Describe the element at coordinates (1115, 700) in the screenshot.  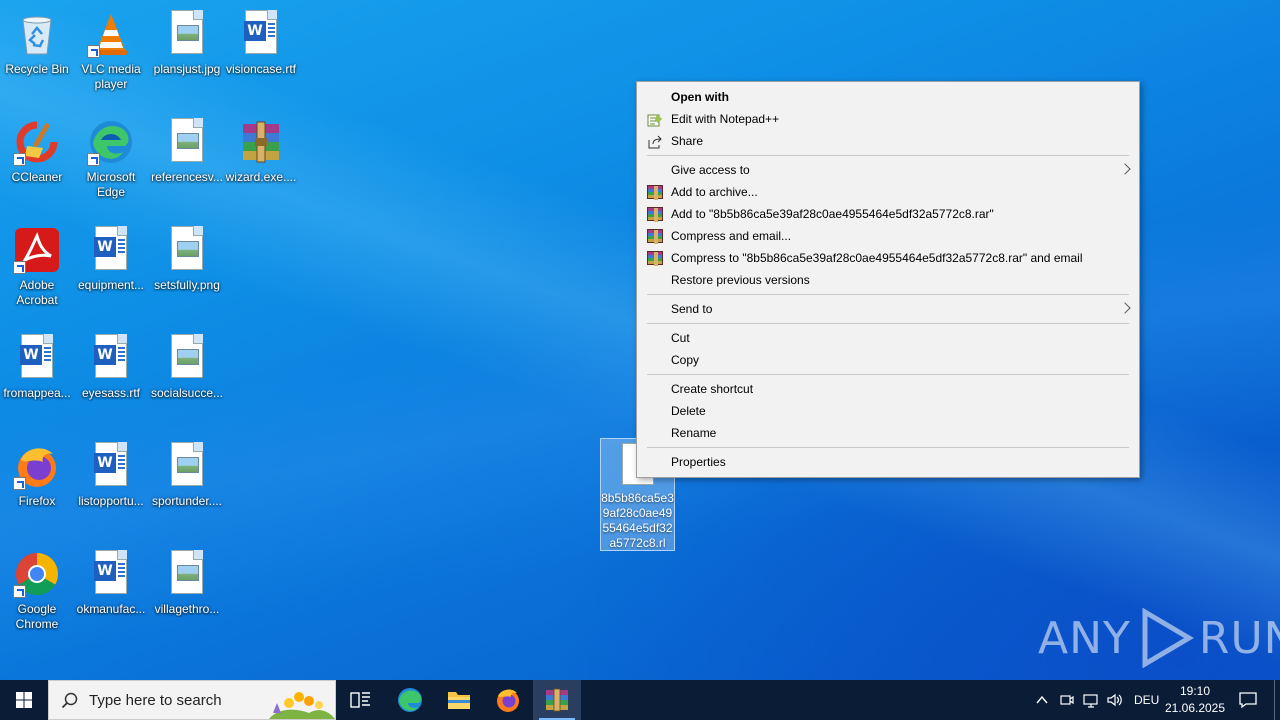
I see `volume-icon` at that location.